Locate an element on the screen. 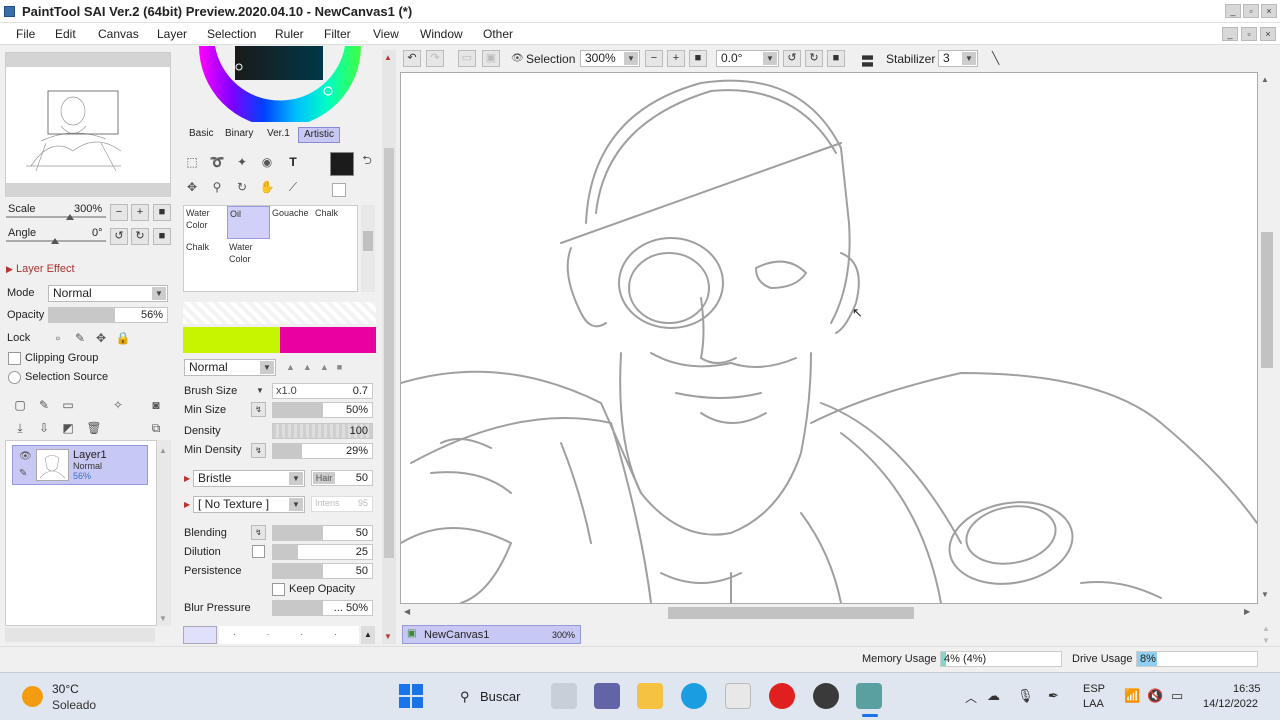  blur-pressure-slider: ... 50% is located at coordinates (322, 608).